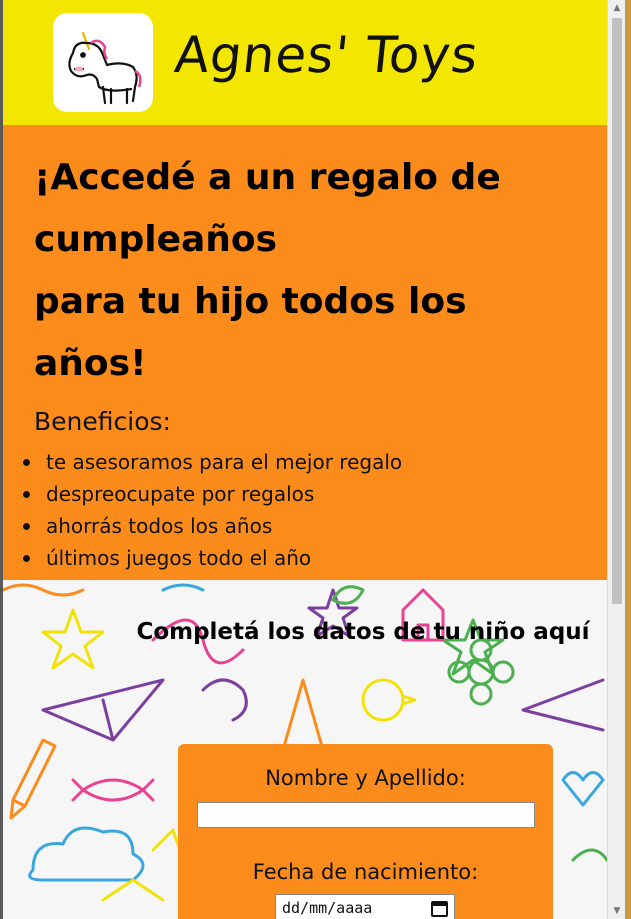  What do you see at coordinates (156, 239) in the screenshot?
I see `hero-title-line: cumpleaños` at bounding box center [156, 239].